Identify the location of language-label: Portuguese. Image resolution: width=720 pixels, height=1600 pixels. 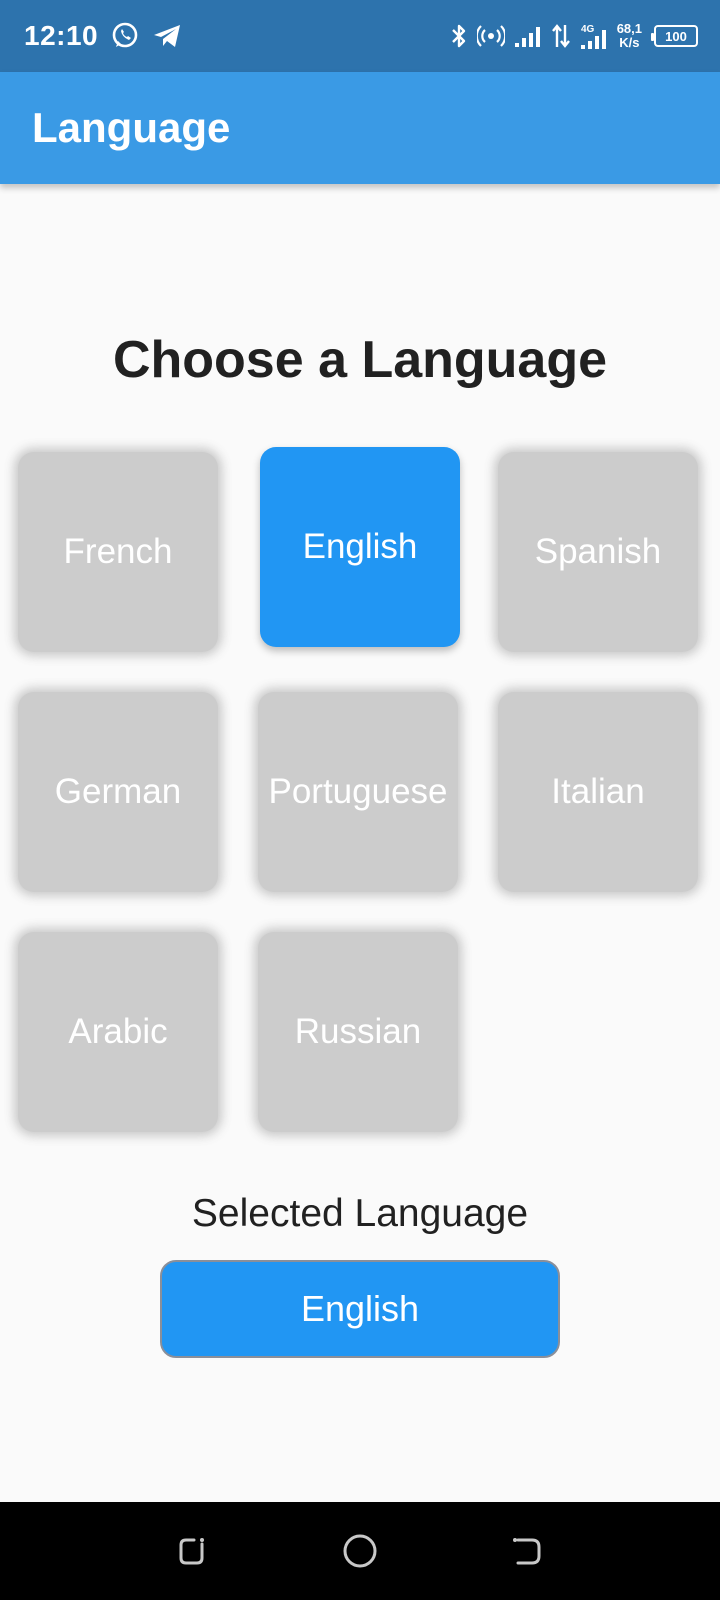
(358, 791).